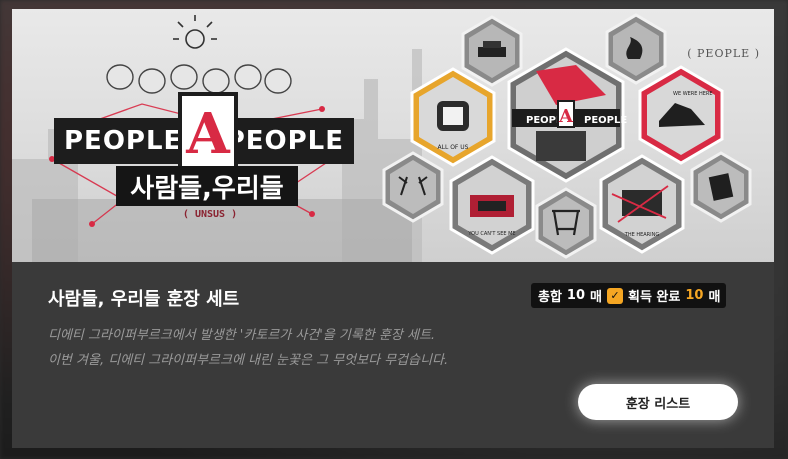 This screenshot has width=788, height=459. What do you see at coordinates (453, 117) in the screenshot?
I see `badge-fist: ALL OF US` at bounding box center [453, 117].